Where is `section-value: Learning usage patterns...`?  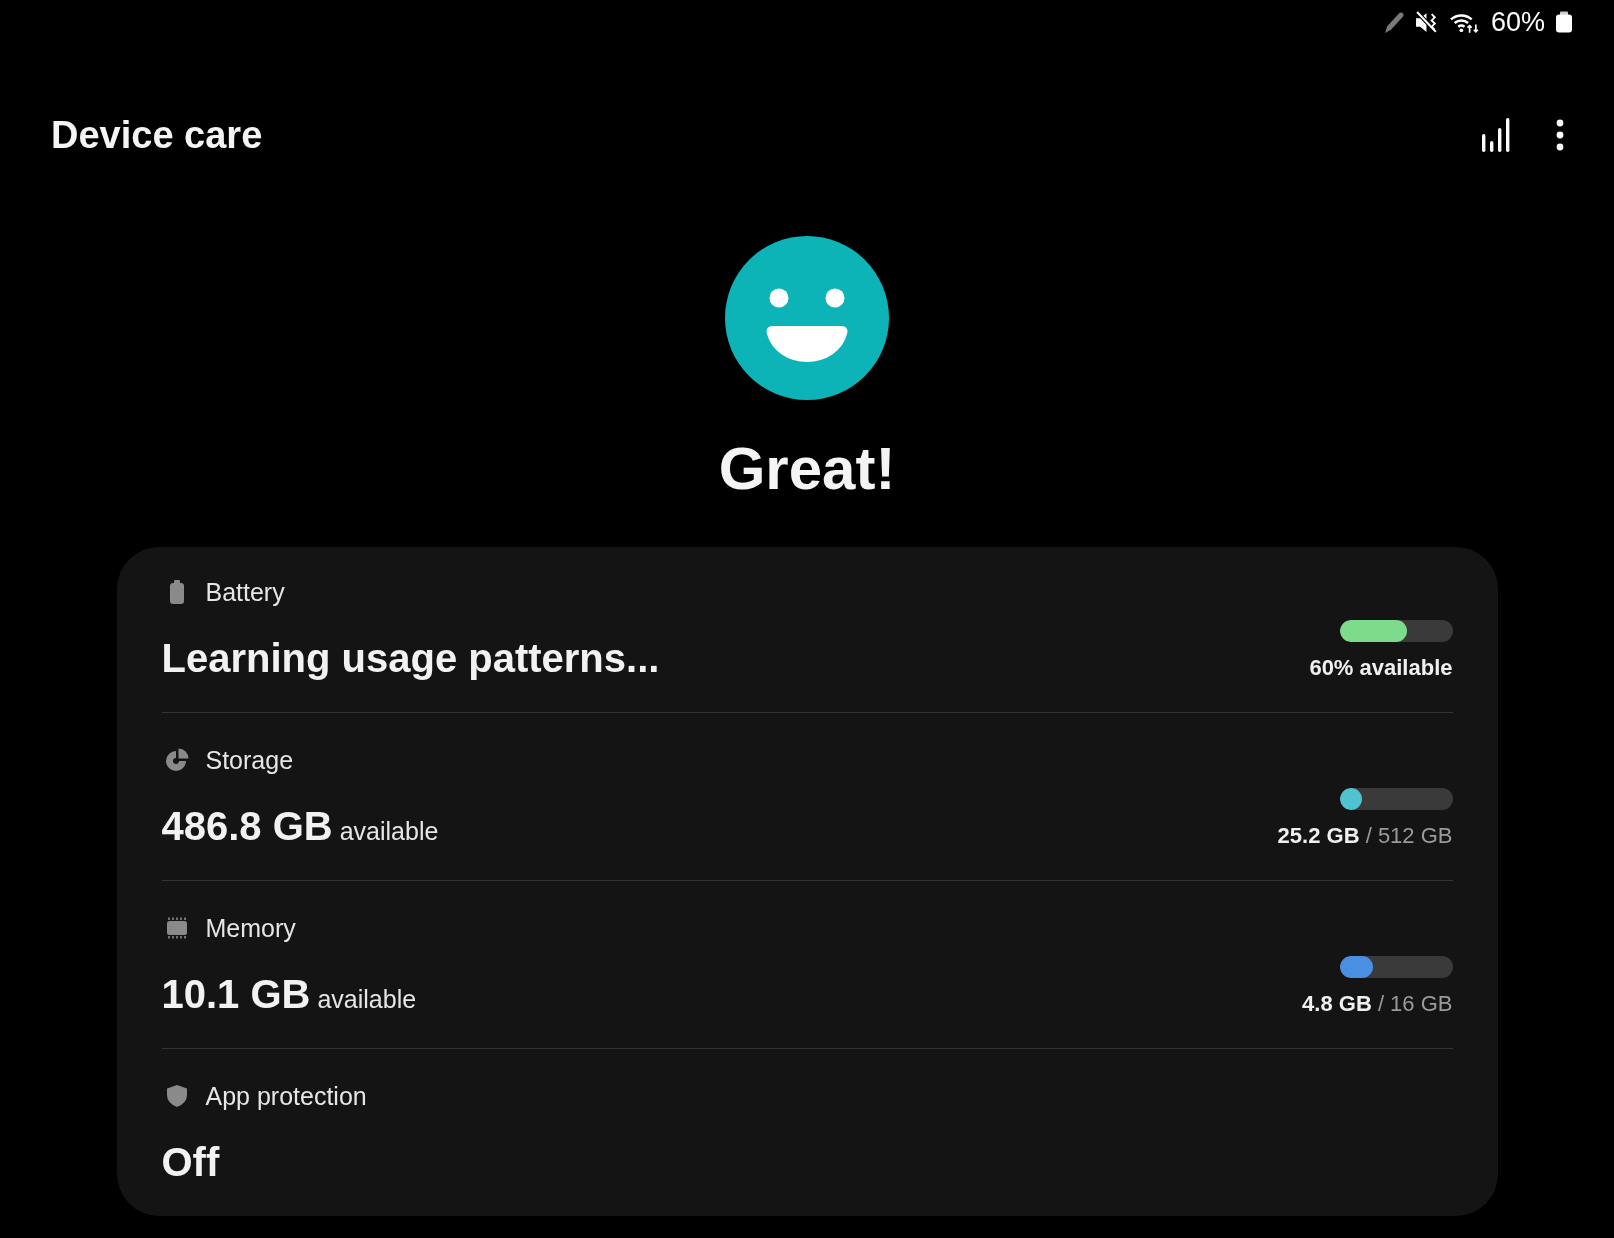 section-value: Learning usage patterns... is located at coordinates (410, 658).